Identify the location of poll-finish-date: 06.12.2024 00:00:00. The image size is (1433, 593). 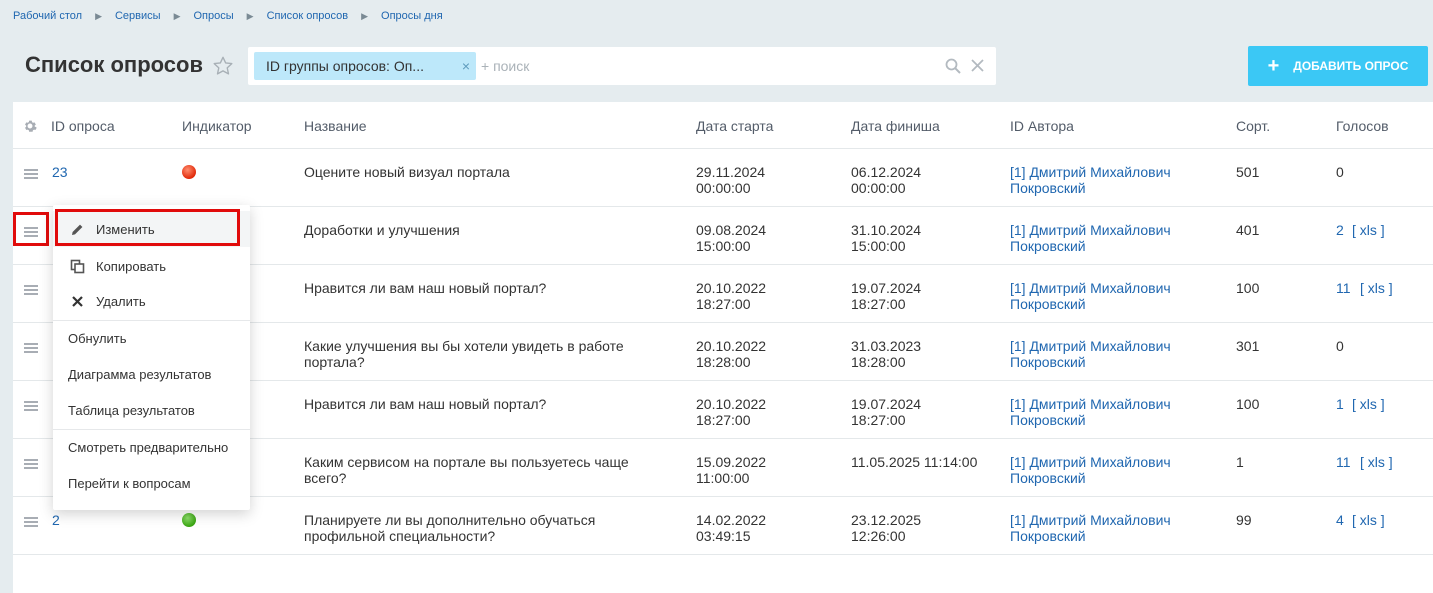
(886, 180).